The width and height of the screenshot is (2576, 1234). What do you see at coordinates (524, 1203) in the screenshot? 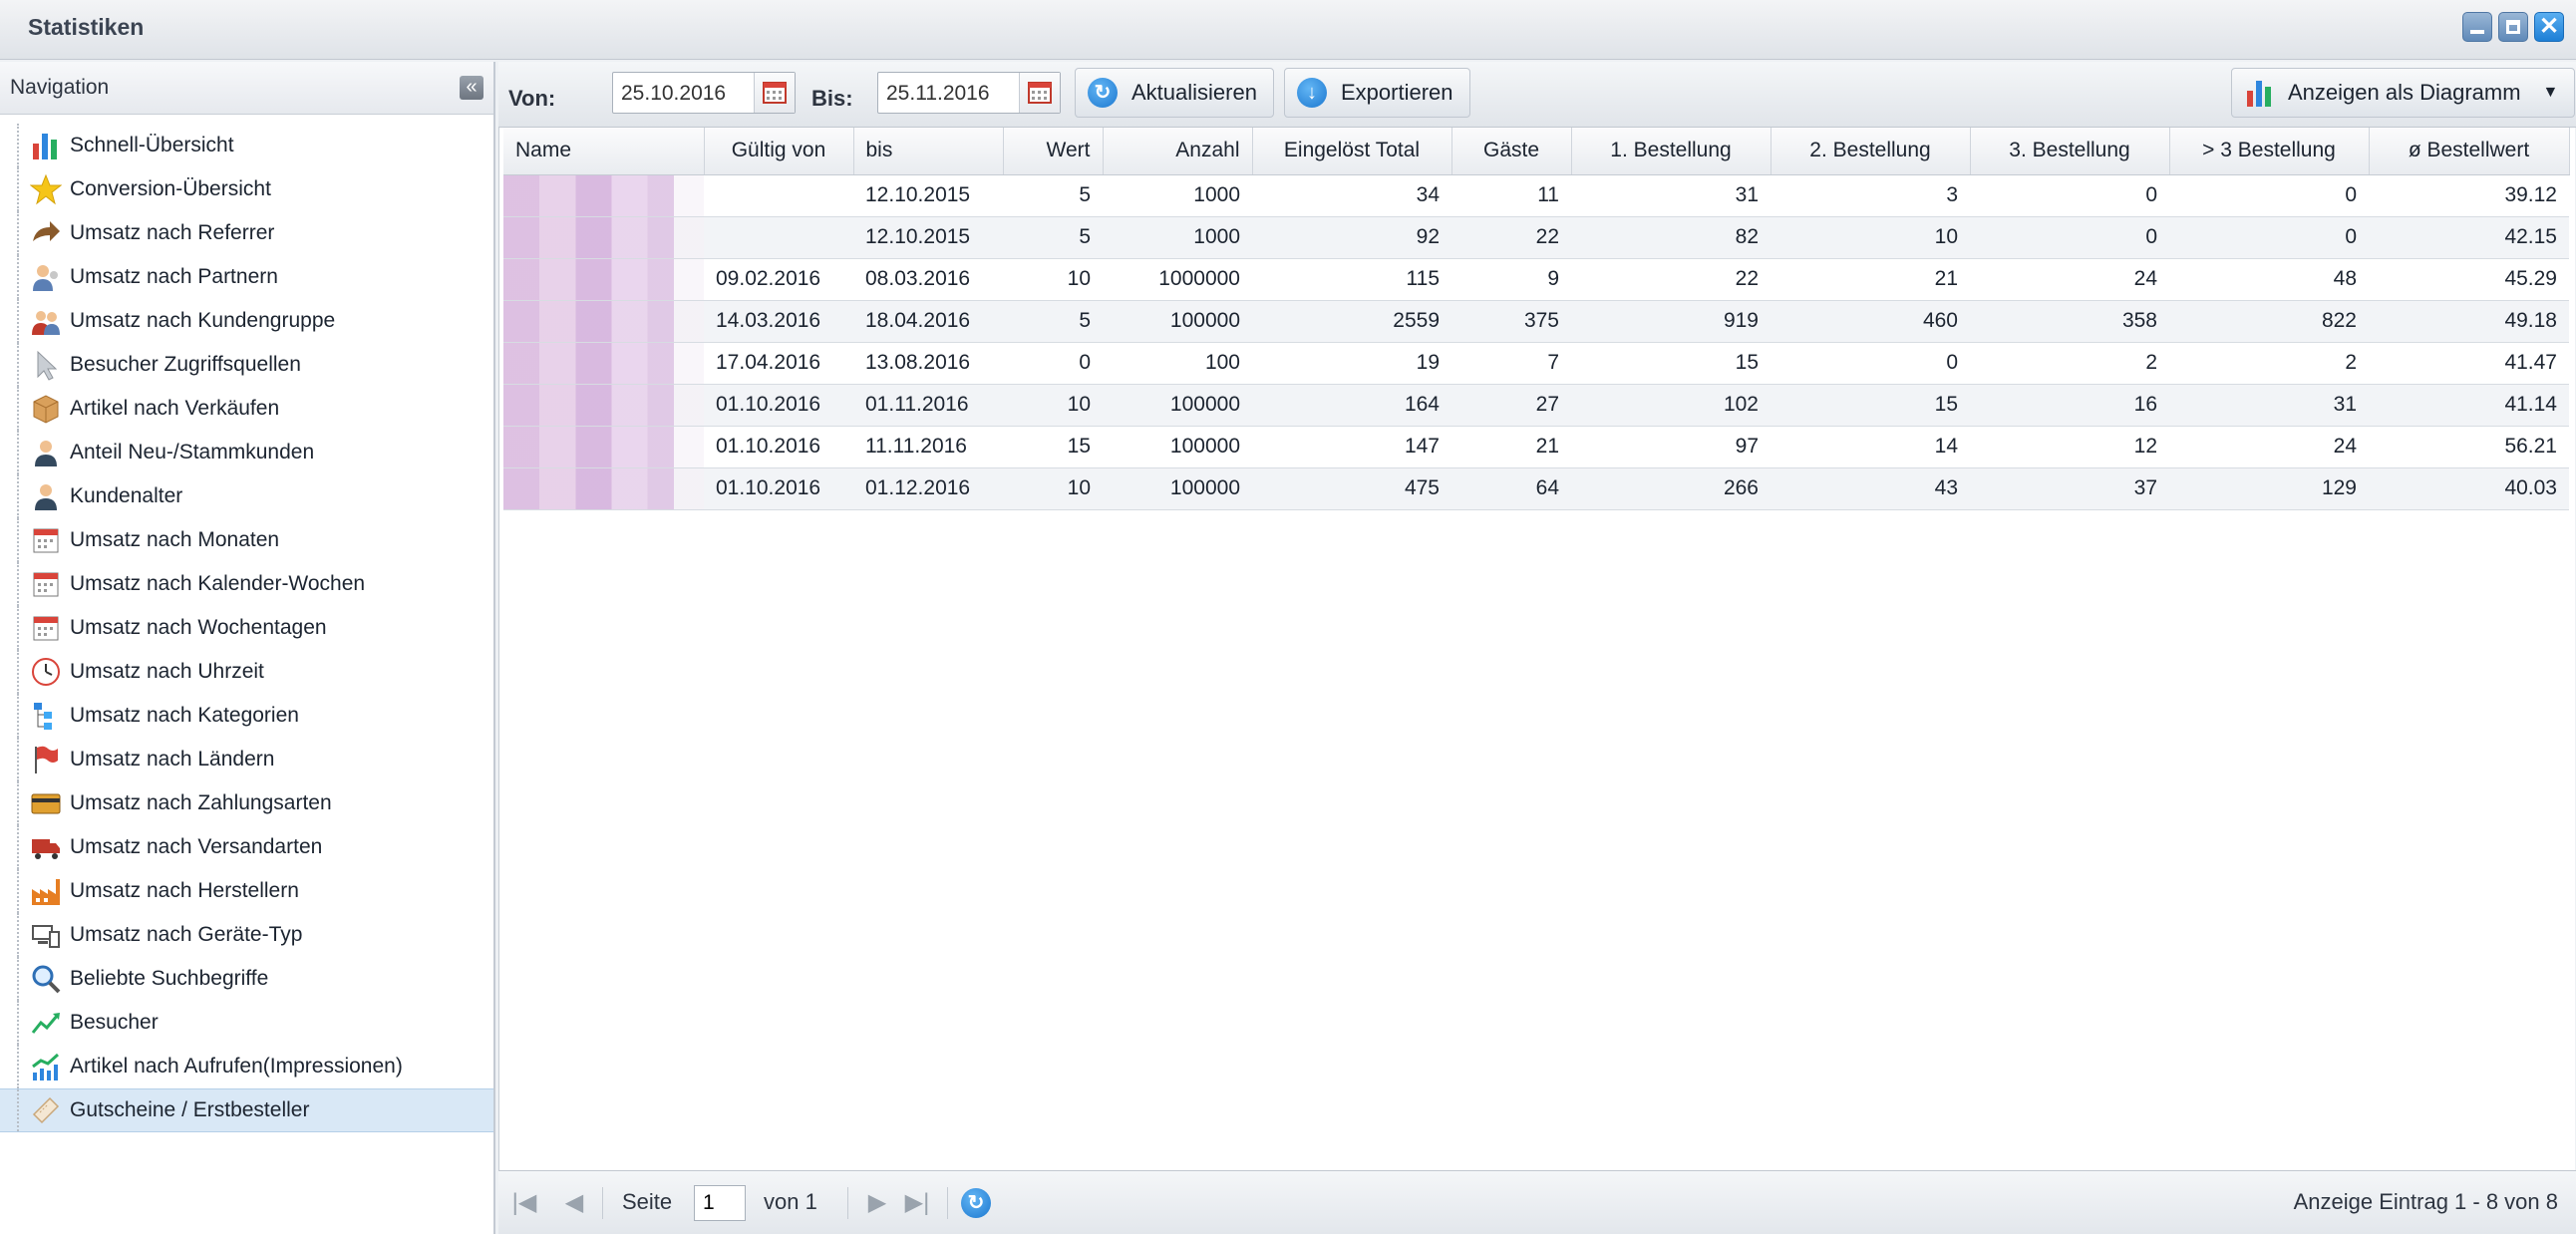
I see `first-page-icon: |◀` at bounding box center [524, 1203].